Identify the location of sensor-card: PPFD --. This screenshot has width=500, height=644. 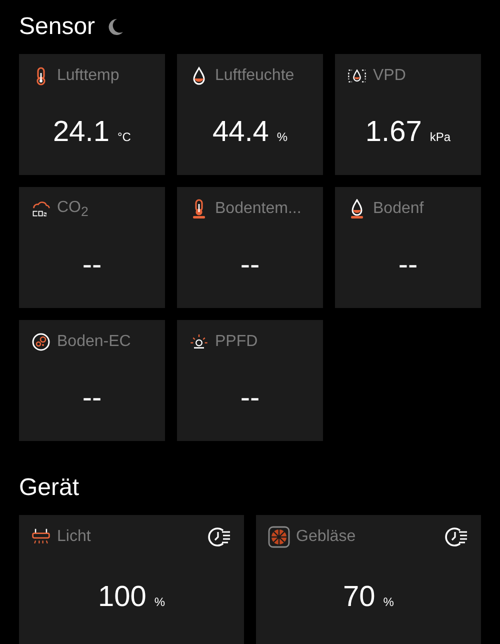
(250, 380).